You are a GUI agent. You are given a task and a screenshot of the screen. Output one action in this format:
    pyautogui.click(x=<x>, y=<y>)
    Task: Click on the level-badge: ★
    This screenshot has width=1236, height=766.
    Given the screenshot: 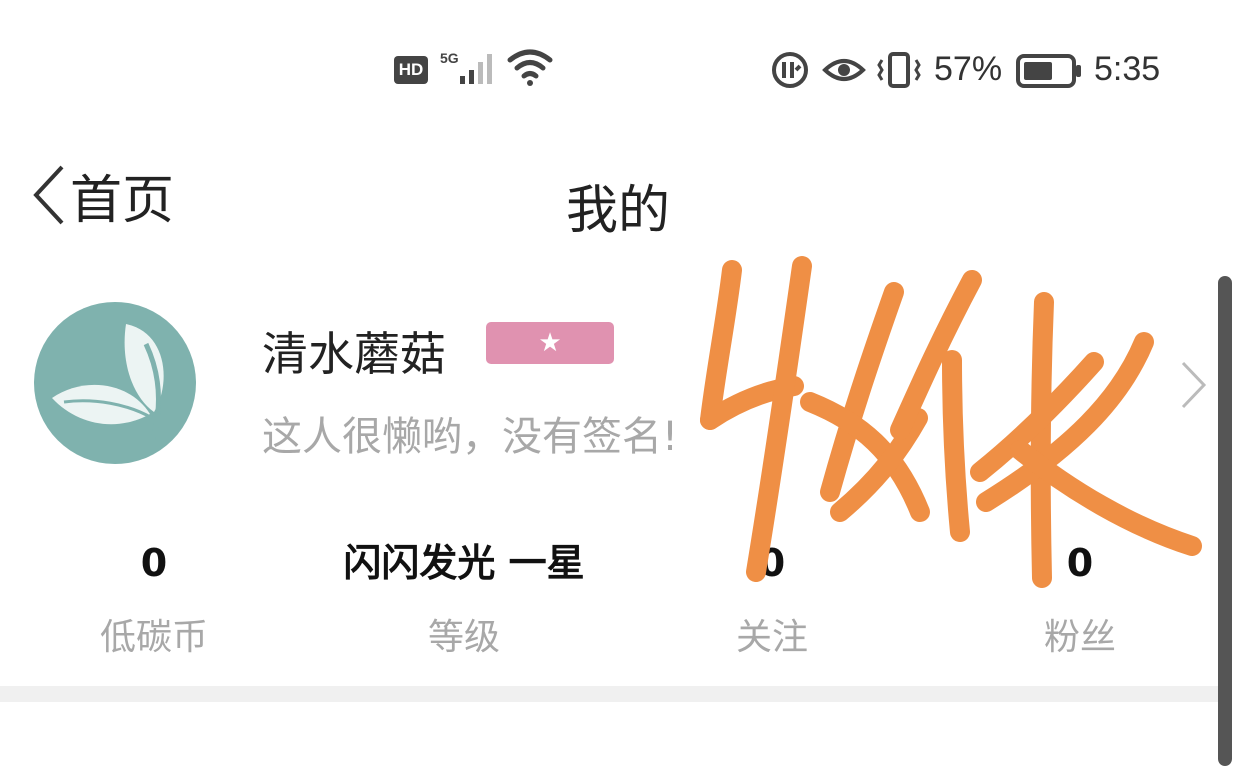 What is the action you would take?
    pyautogui.click(x=550, y=343)
    